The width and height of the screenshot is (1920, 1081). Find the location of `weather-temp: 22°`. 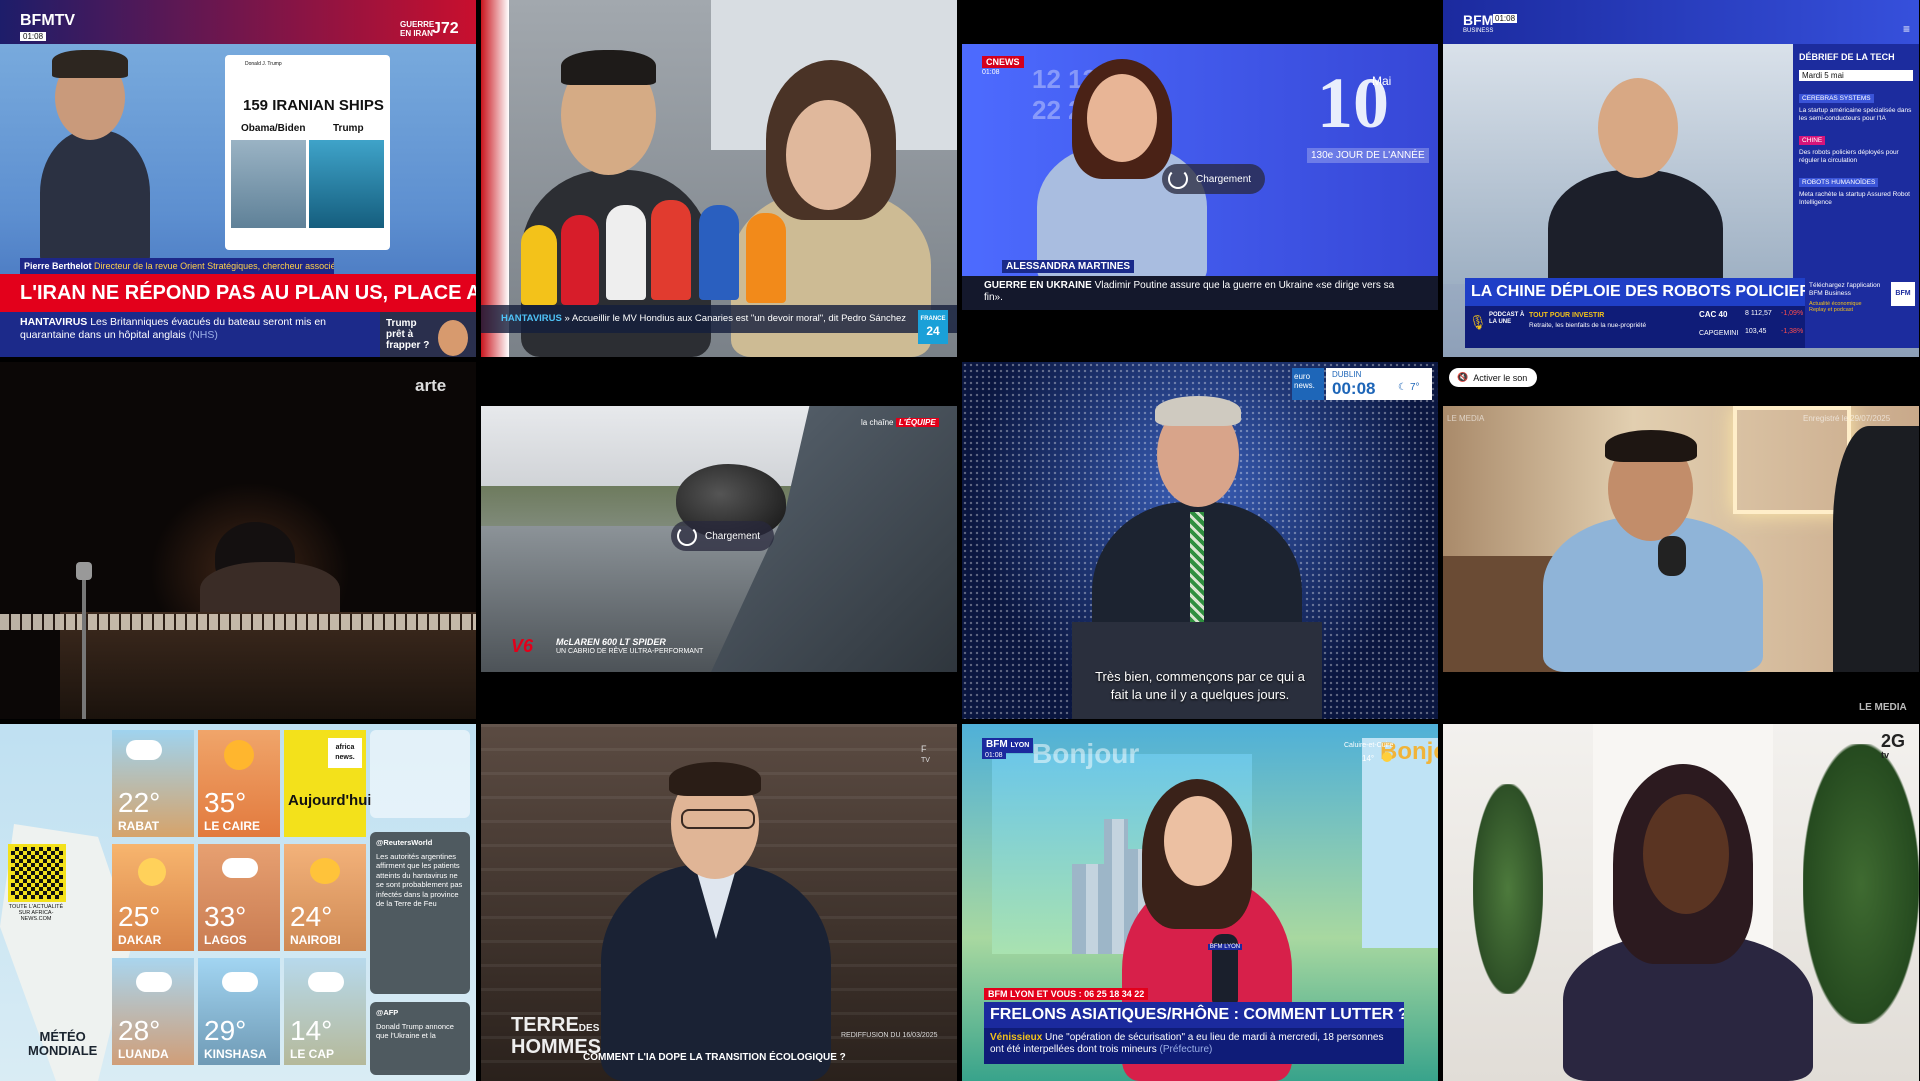

weather-temp: 22° is located at coordinates (139, 802).